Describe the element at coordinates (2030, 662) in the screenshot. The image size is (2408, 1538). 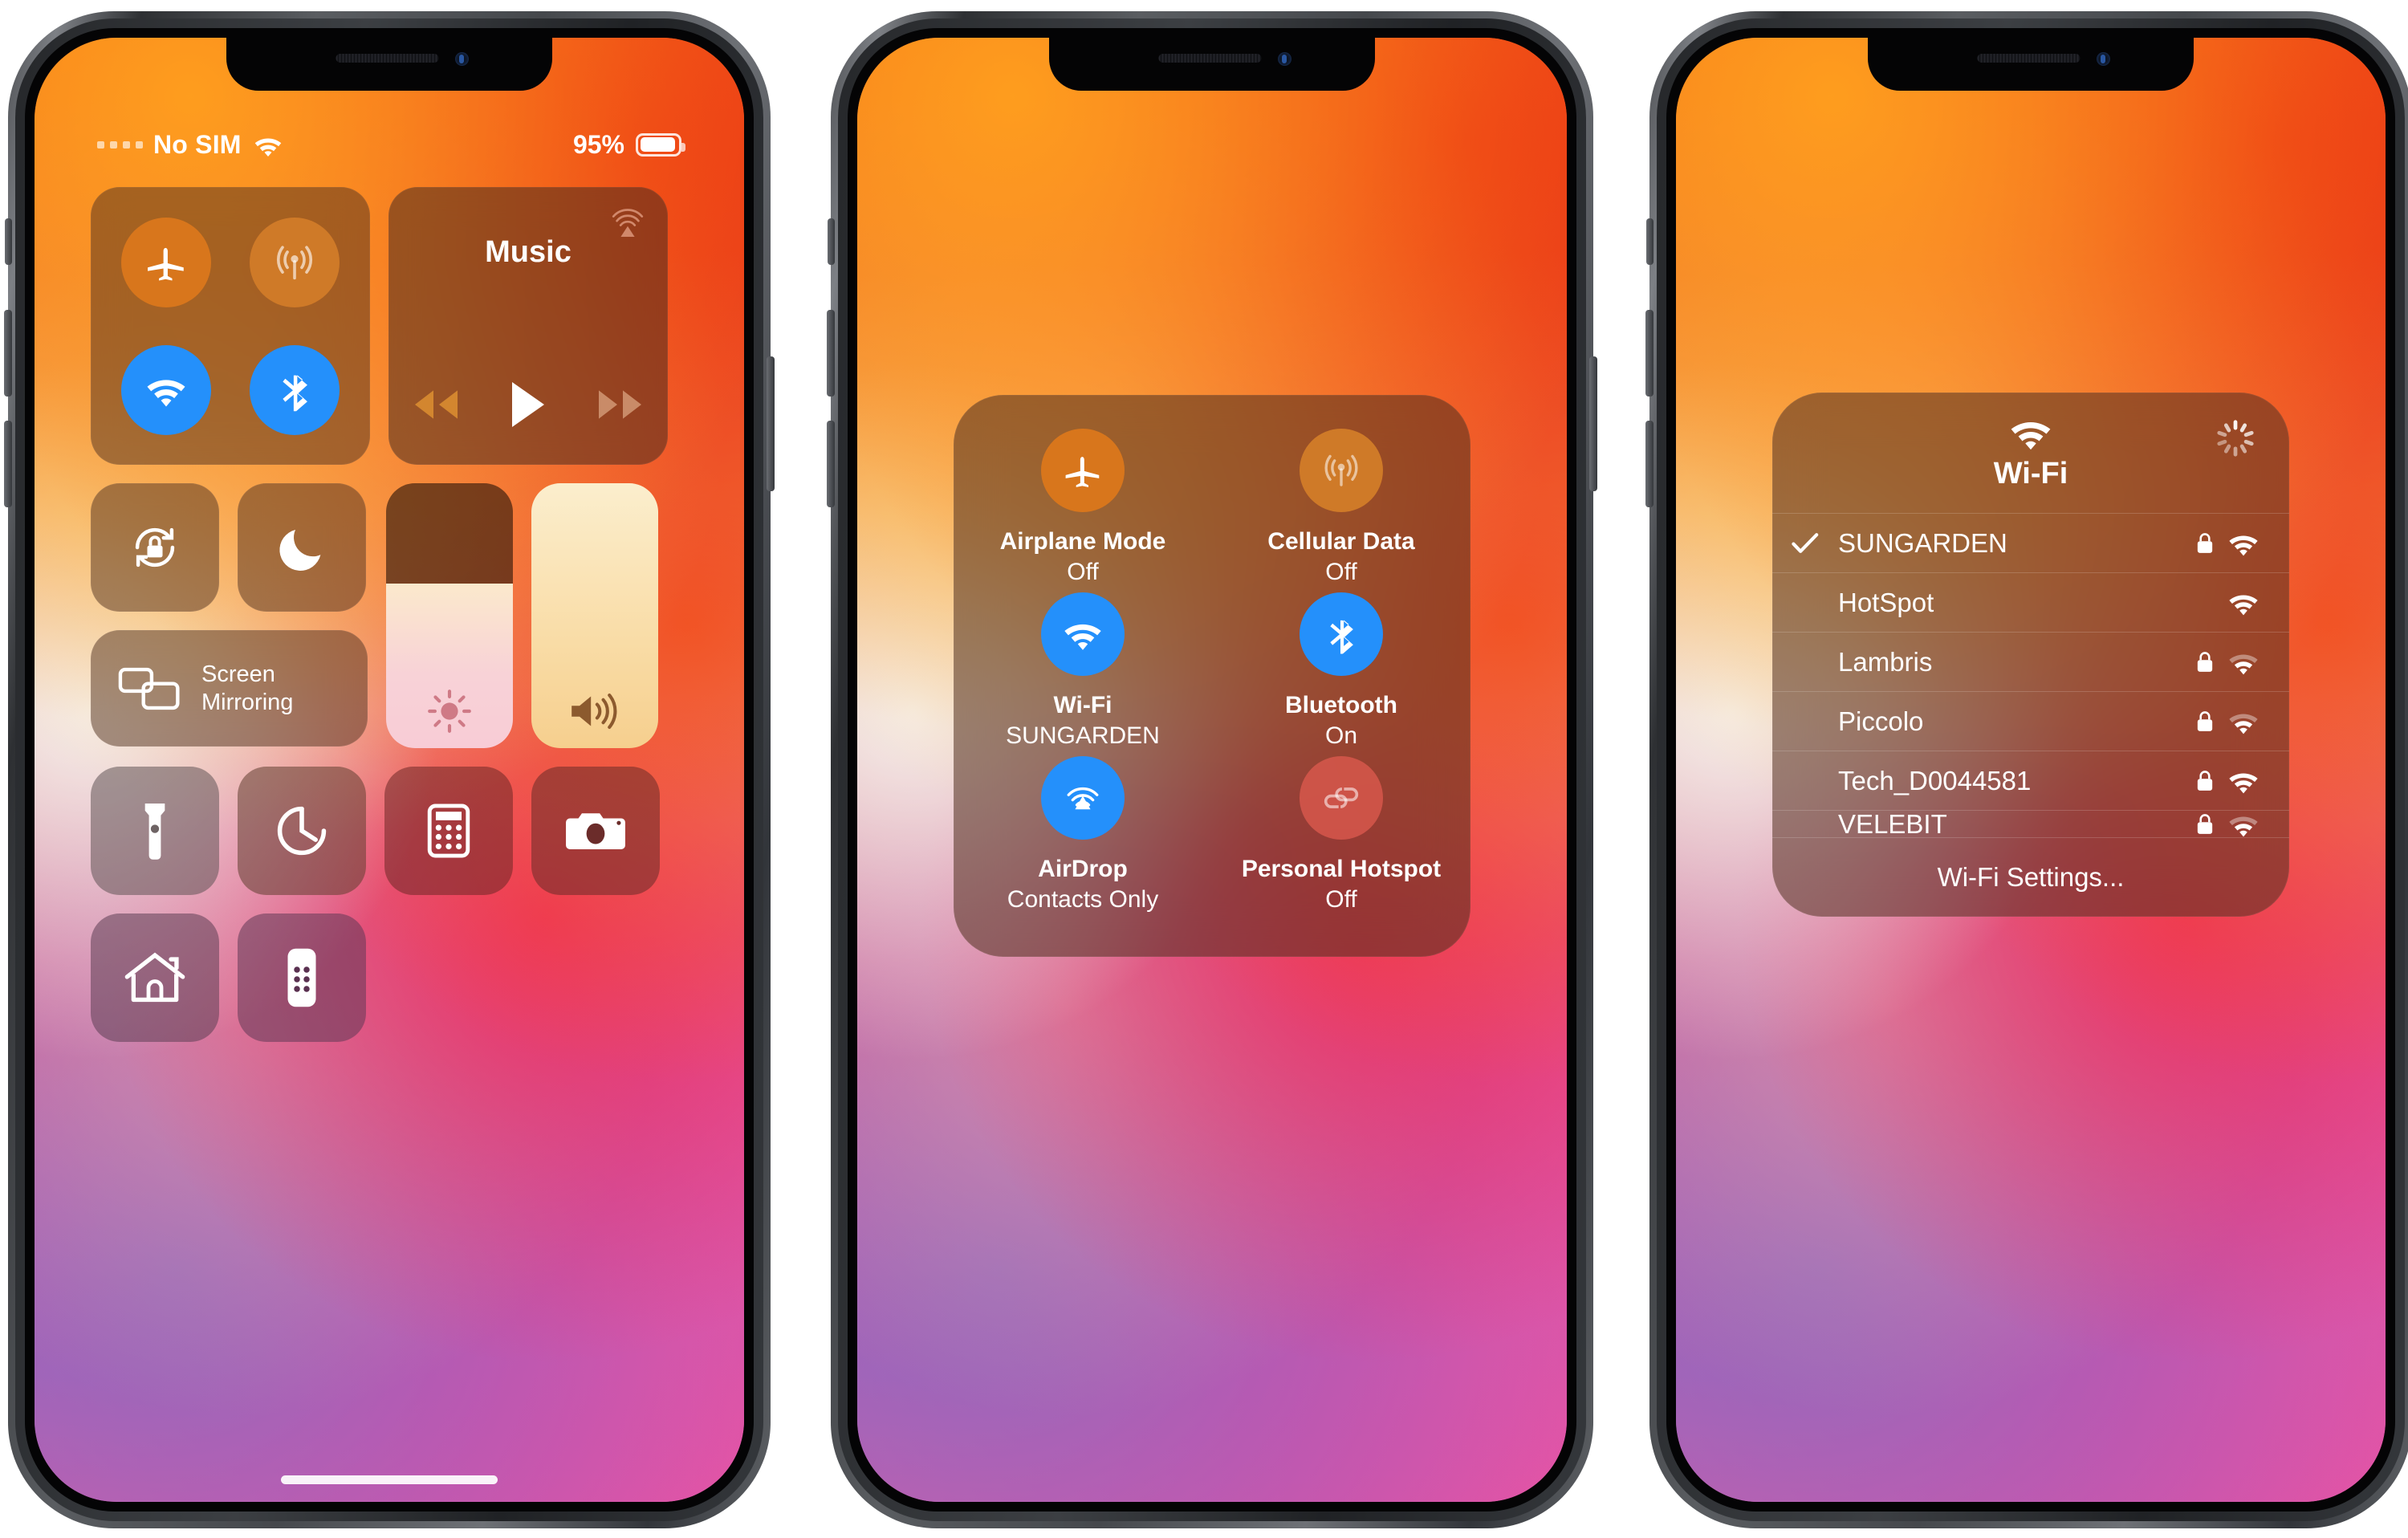
I see `wifi-network-row-lambris: Lambris` at that location.